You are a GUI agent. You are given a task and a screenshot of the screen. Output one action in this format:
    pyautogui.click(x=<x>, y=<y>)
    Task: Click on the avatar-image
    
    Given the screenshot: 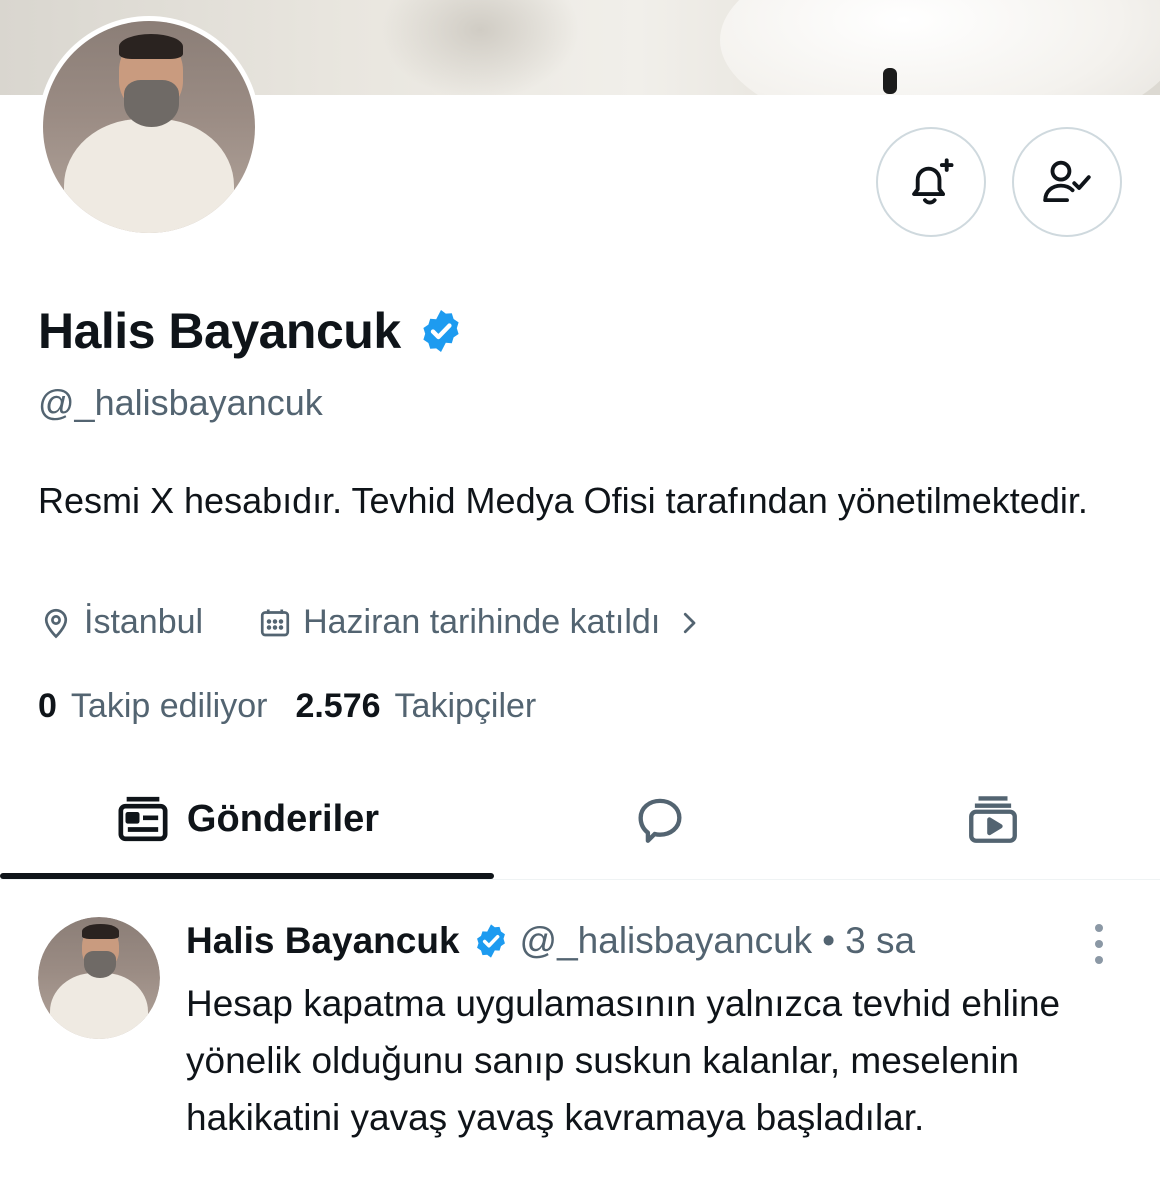 What is the action you would take?
    pyautogui.click(x=149, y=127)
    